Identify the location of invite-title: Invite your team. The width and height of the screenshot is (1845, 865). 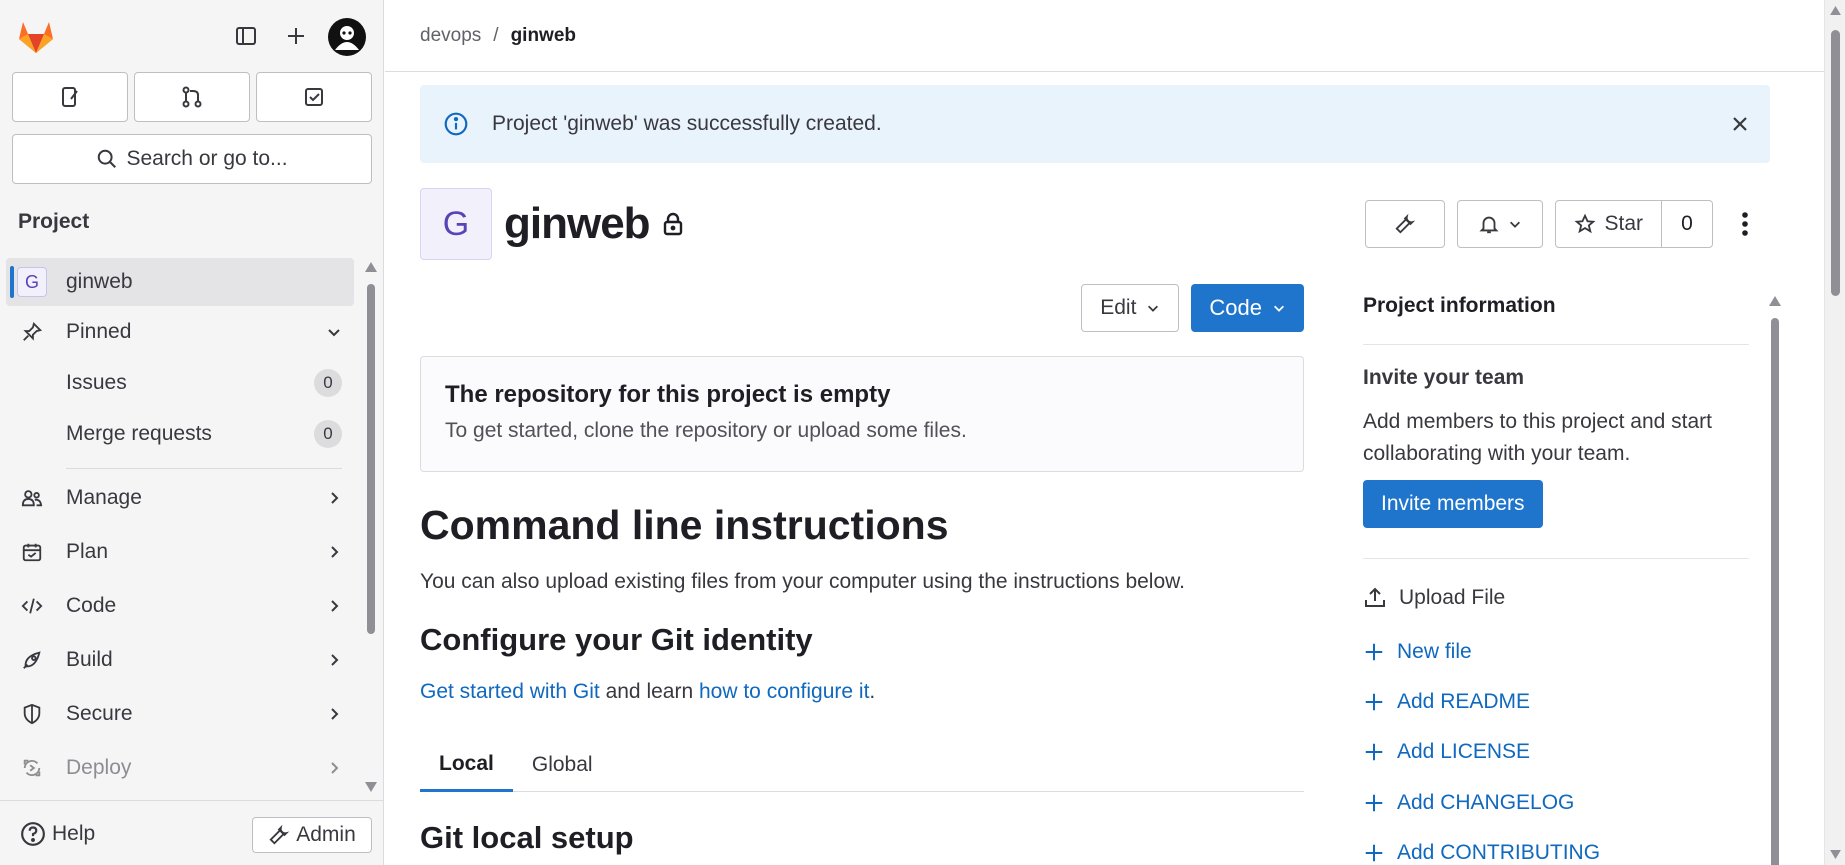
(1444, 377).